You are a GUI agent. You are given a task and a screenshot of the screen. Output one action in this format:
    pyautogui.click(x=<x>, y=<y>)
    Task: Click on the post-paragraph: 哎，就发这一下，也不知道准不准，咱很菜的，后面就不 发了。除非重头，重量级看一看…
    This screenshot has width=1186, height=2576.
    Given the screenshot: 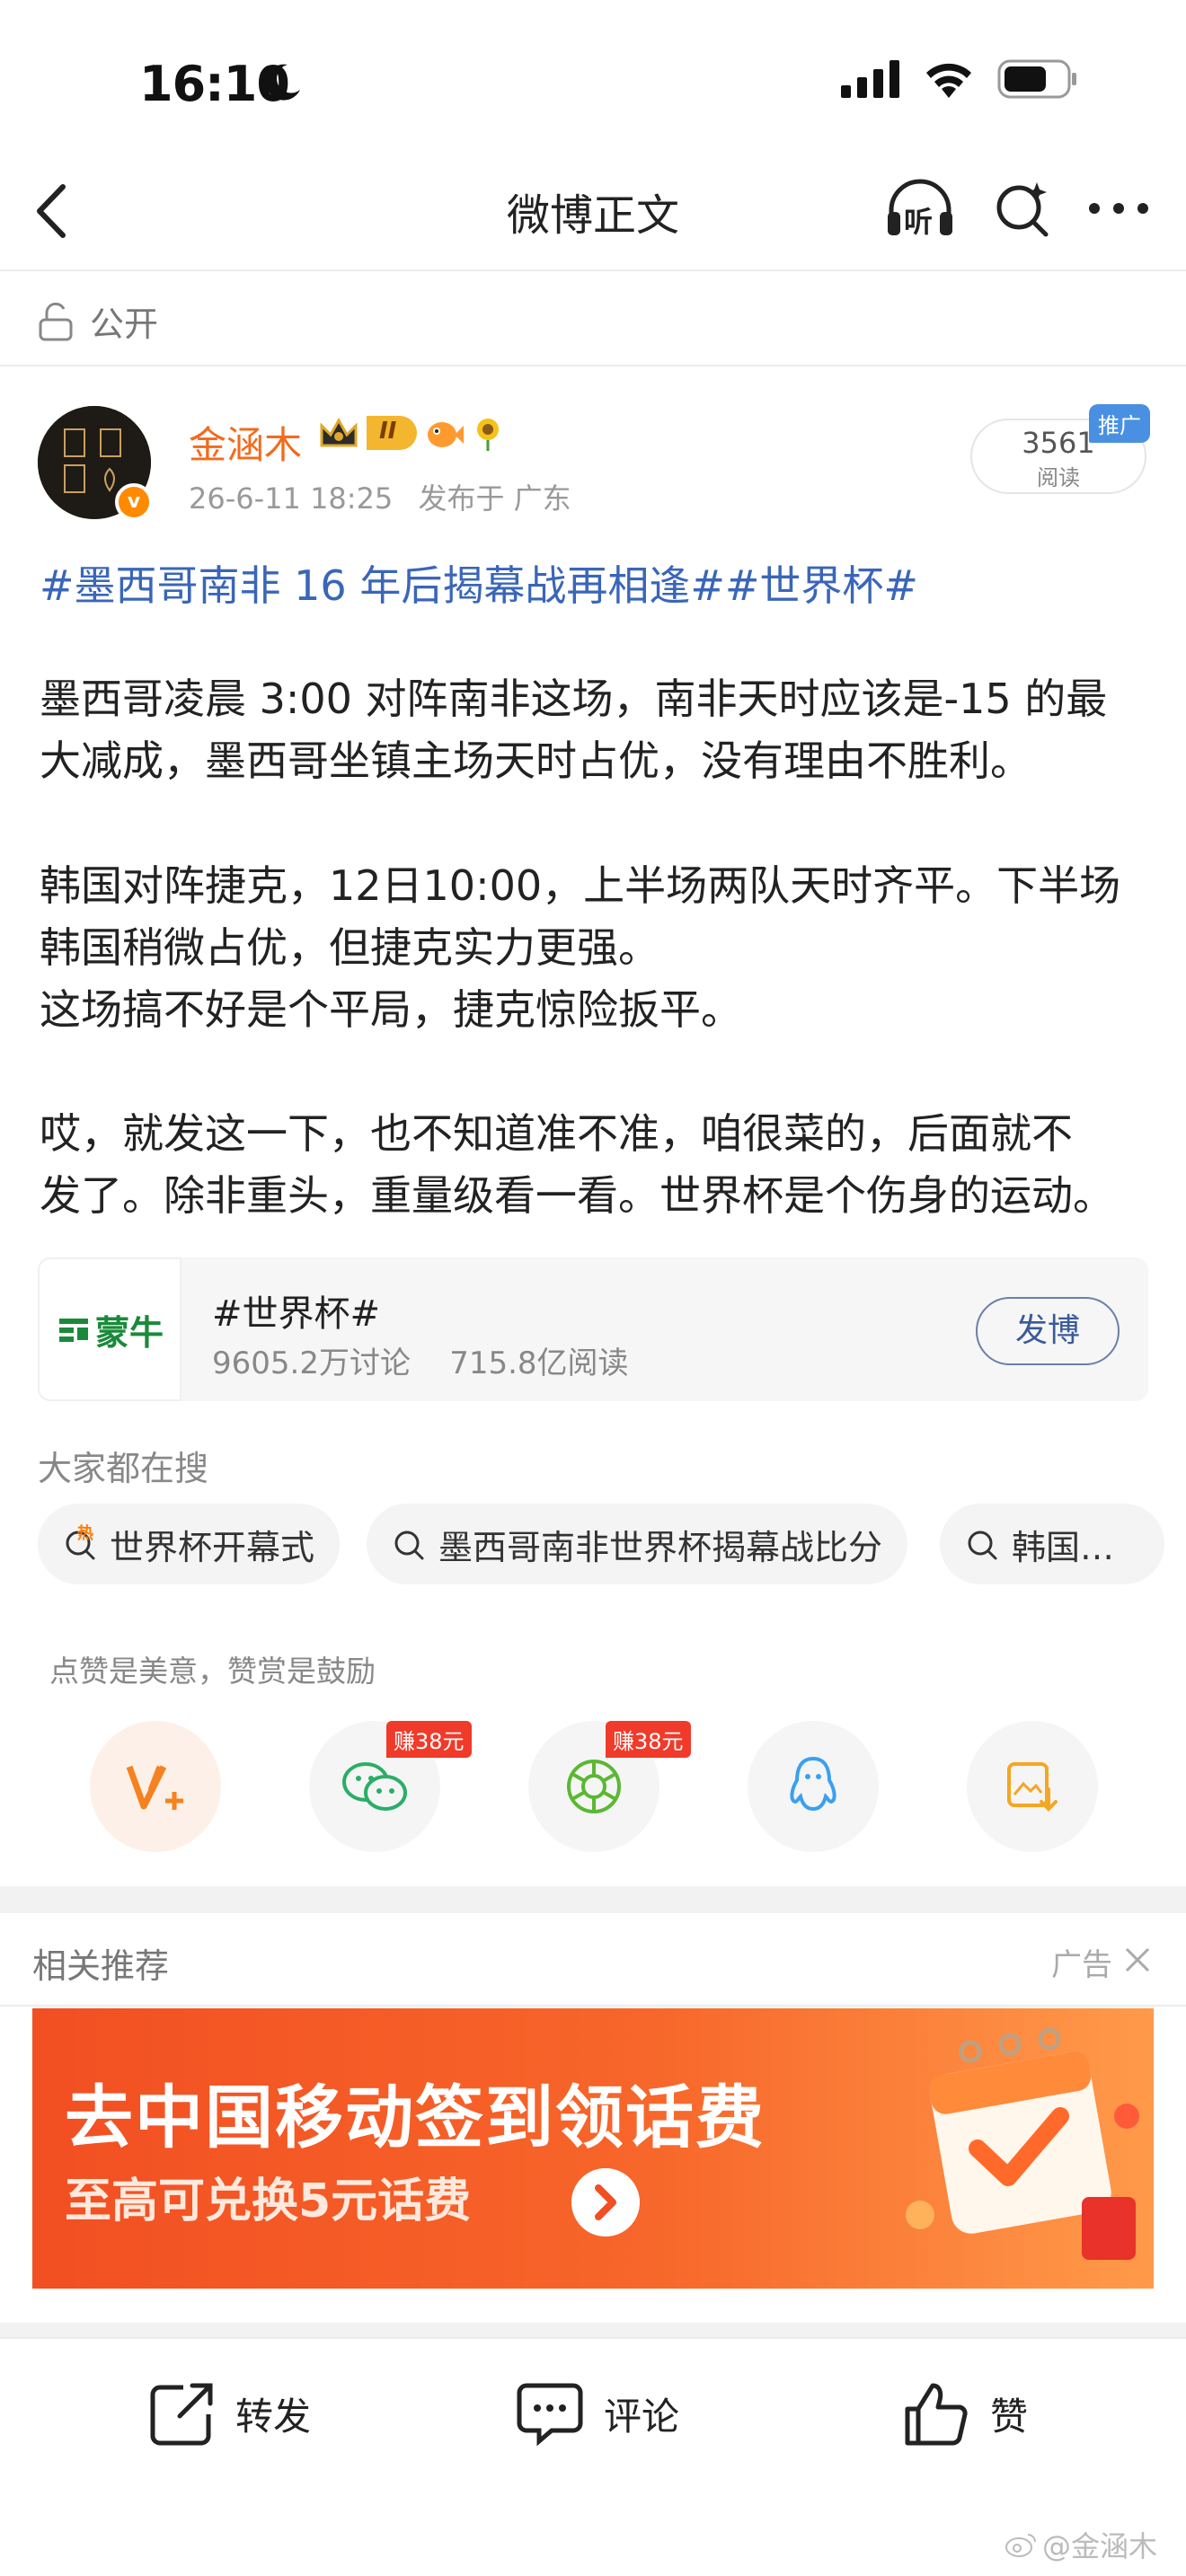 What is the action you would take?
    pyautogui.click(x=597, y=1165)
    